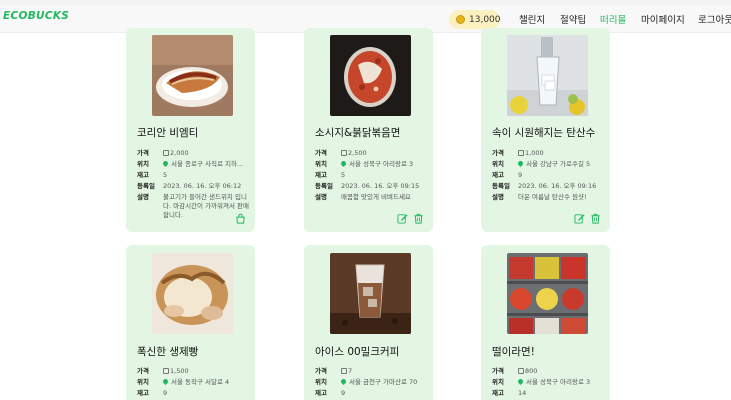  What do you see at coordinates (557, 186) in the screenshot?
I see `registered-value: 2023. 06. 16. 오후 09:16` at bounding box center [557, 186].